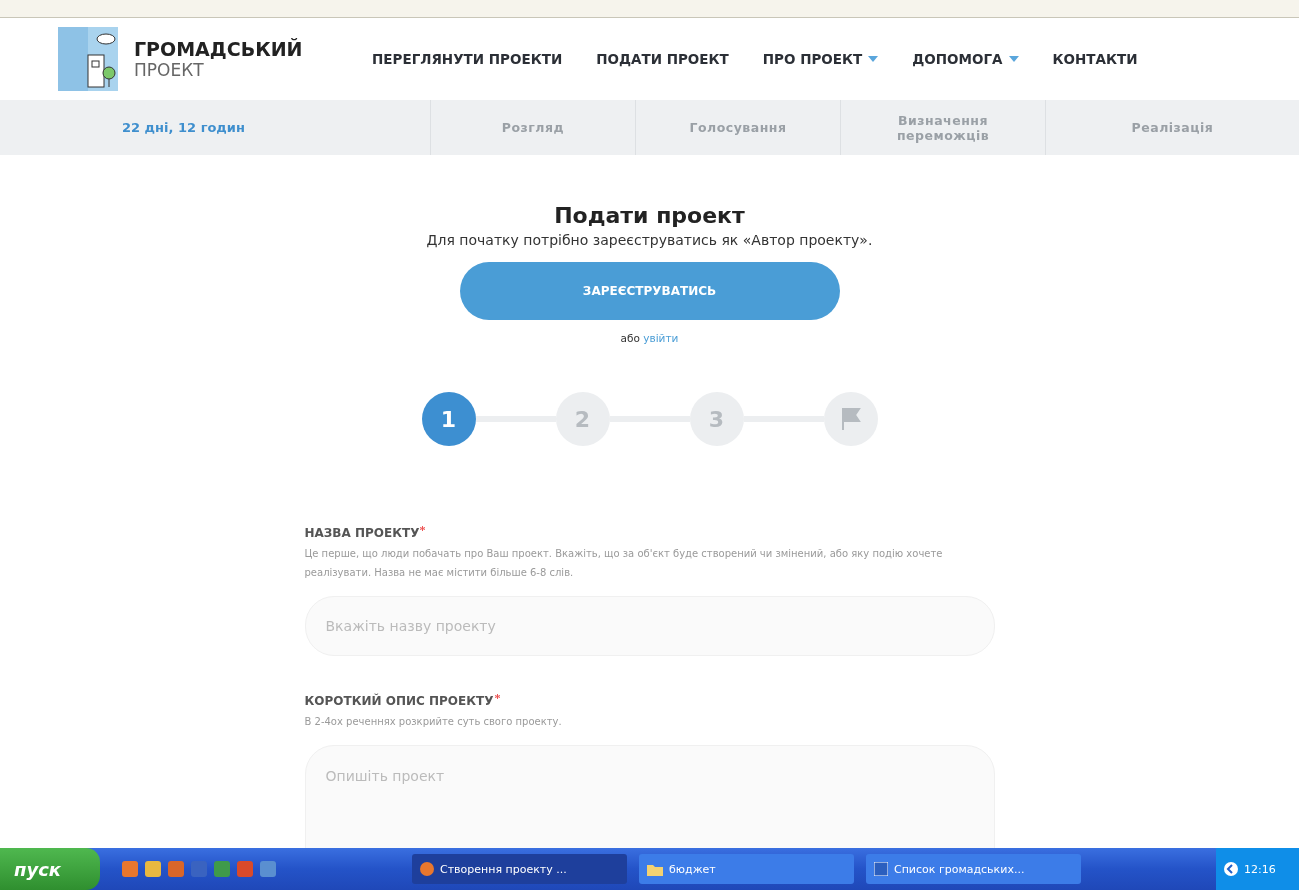 The height and width of the screenshot is (890, 1299). Describe the element at coordinates (1260, 869) in the screenshot. I see `clock: 12:16` at that location.